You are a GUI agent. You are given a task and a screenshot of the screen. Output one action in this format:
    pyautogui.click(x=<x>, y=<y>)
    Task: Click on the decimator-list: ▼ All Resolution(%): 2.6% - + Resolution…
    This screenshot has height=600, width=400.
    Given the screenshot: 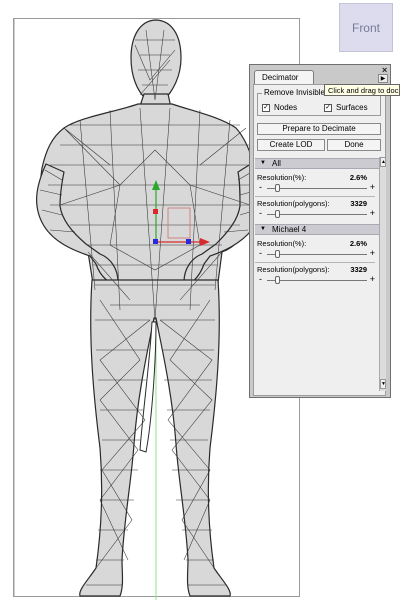 What is the action you would take?
    pyautogui.click(x=317, y=274)
    